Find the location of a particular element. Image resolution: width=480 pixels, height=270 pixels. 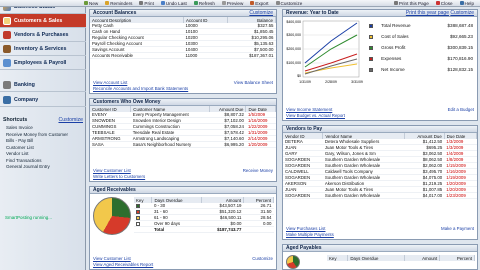

refresh-button-label: Refresh is located at coordinates (206, 3).